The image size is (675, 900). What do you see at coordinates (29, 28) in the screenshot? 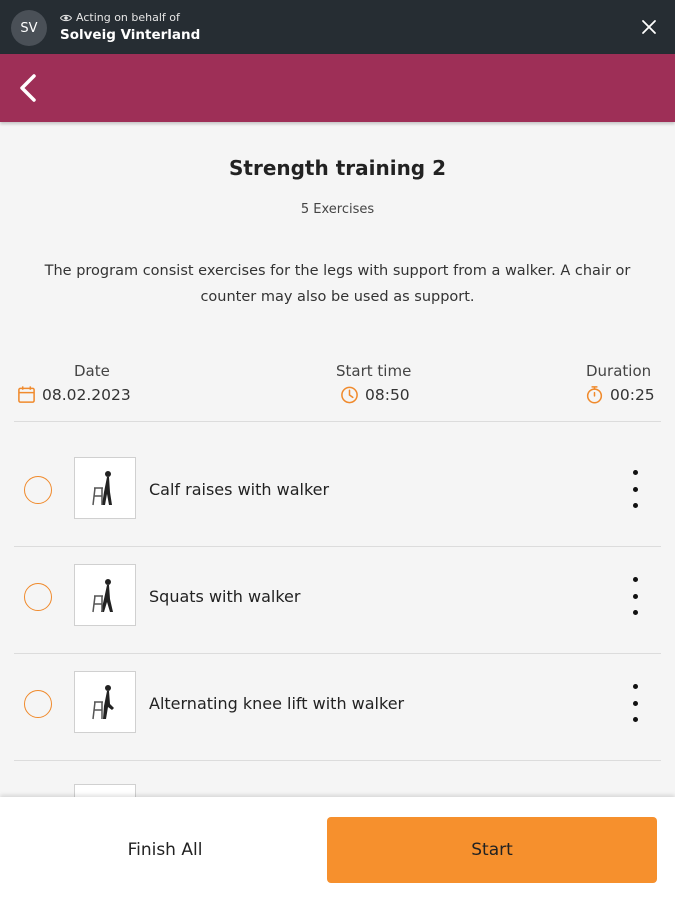
I see `avatar: SV` at bounding box center [29, 28].